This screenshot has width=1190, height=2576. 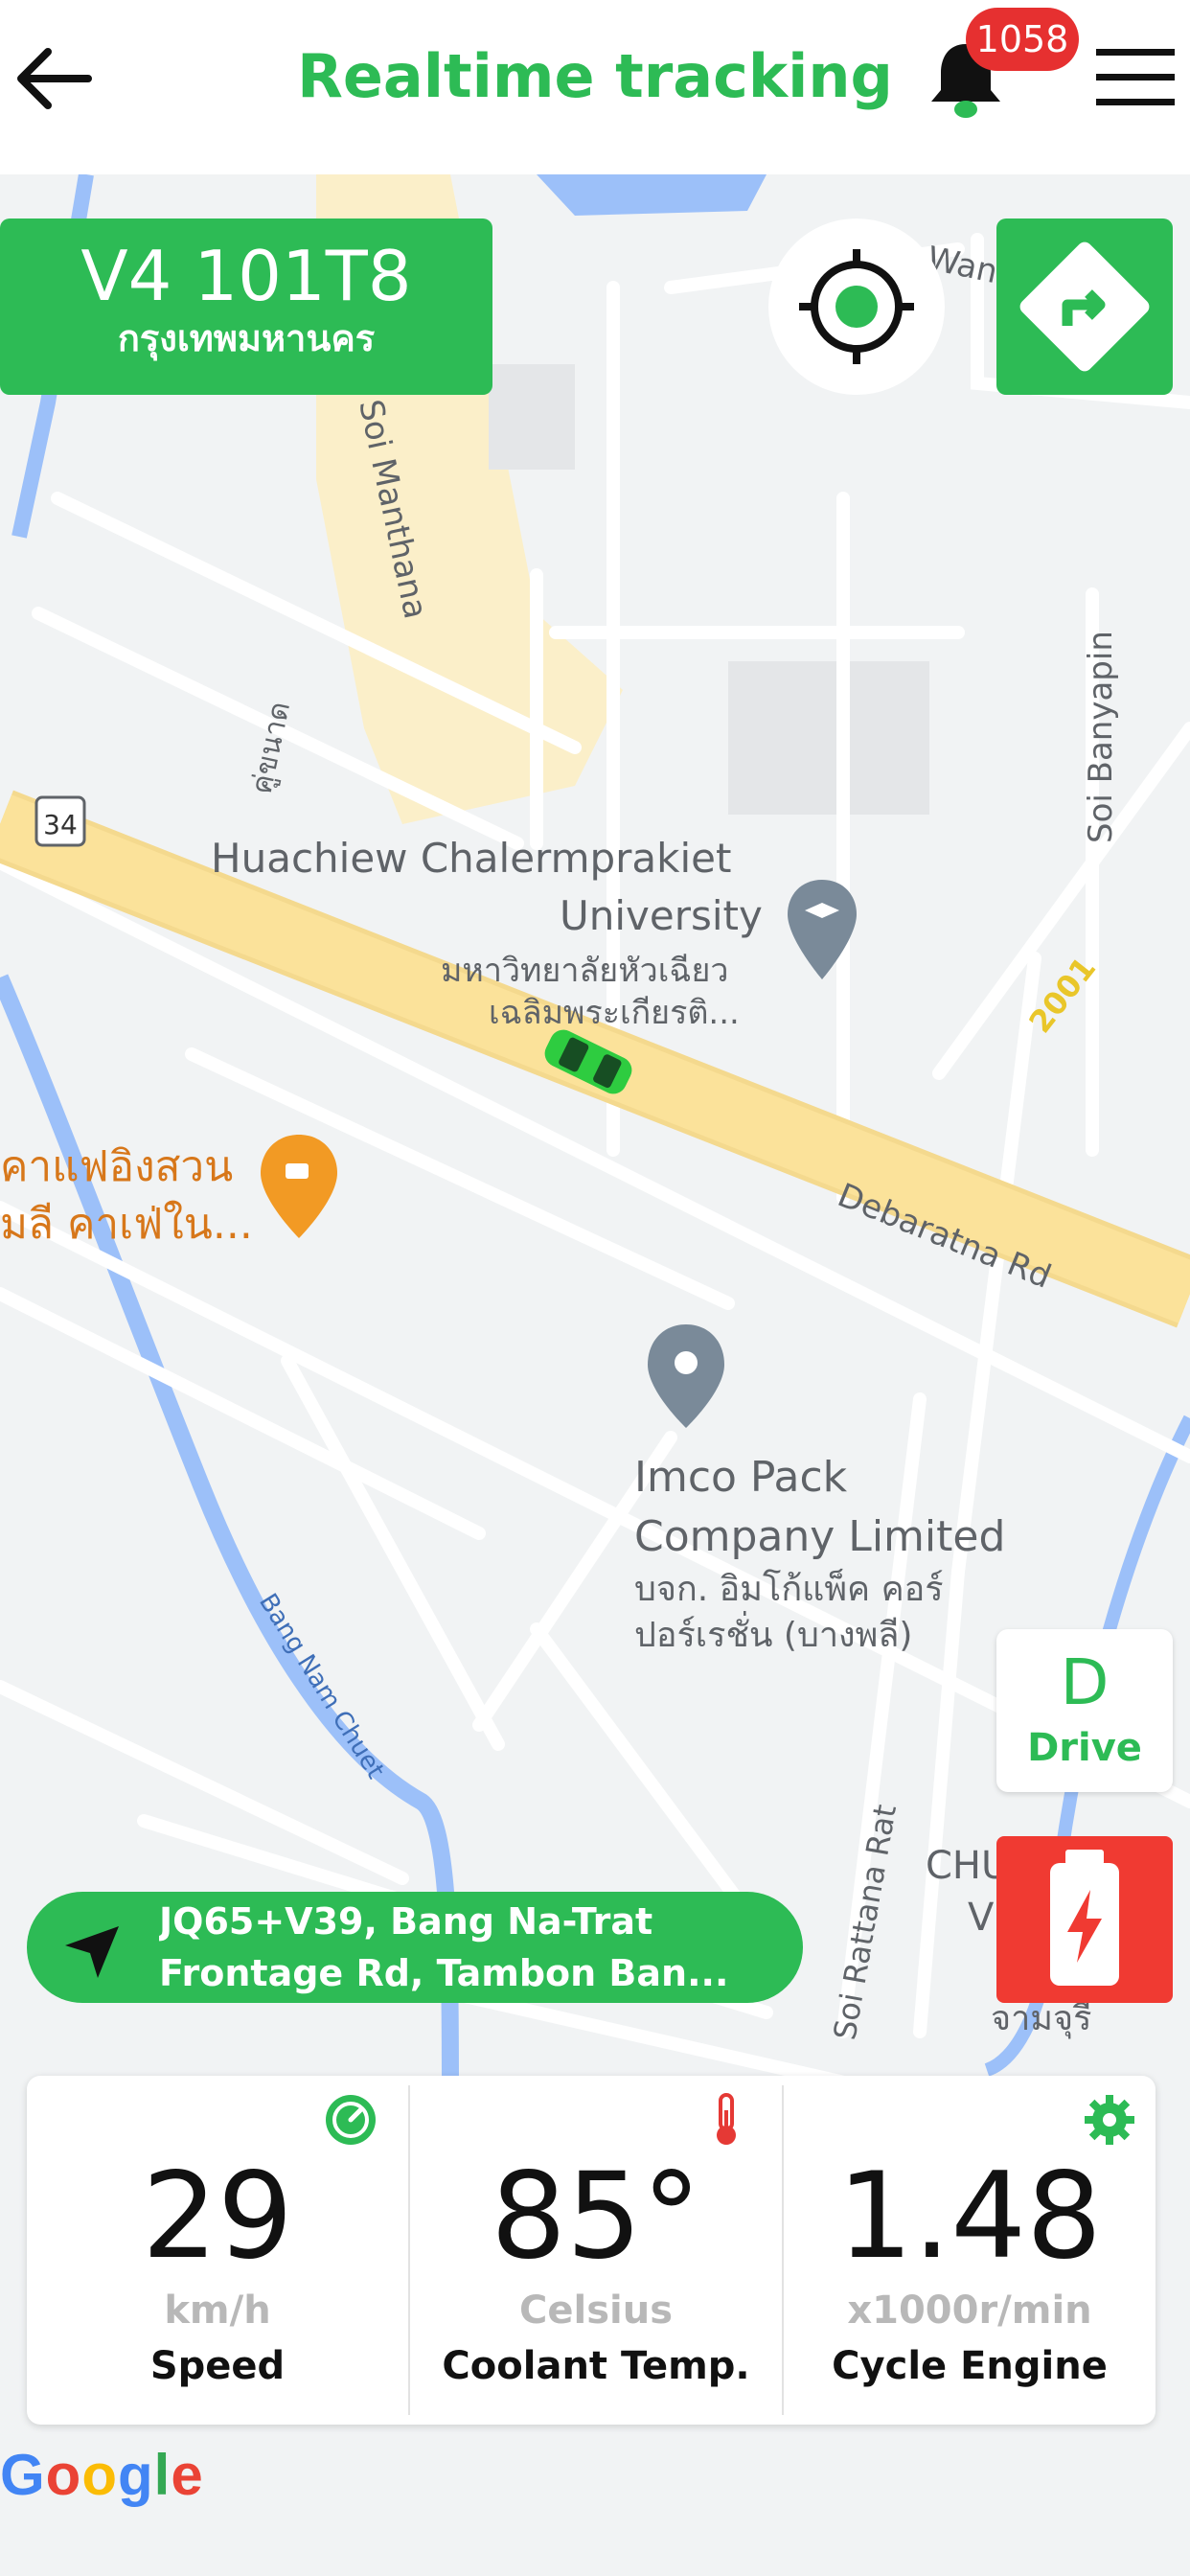 I want to click on svg-text: มหาวิทยาลัยหัวเฉียว, so click(x=585, y=971).